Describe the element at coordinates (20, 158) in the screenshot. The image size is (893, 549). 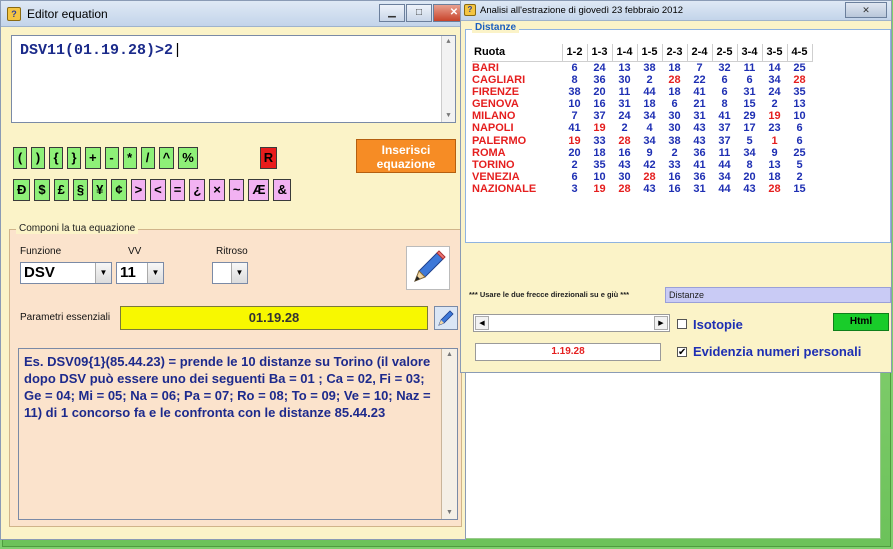
I see `operator-key: (` at that location.